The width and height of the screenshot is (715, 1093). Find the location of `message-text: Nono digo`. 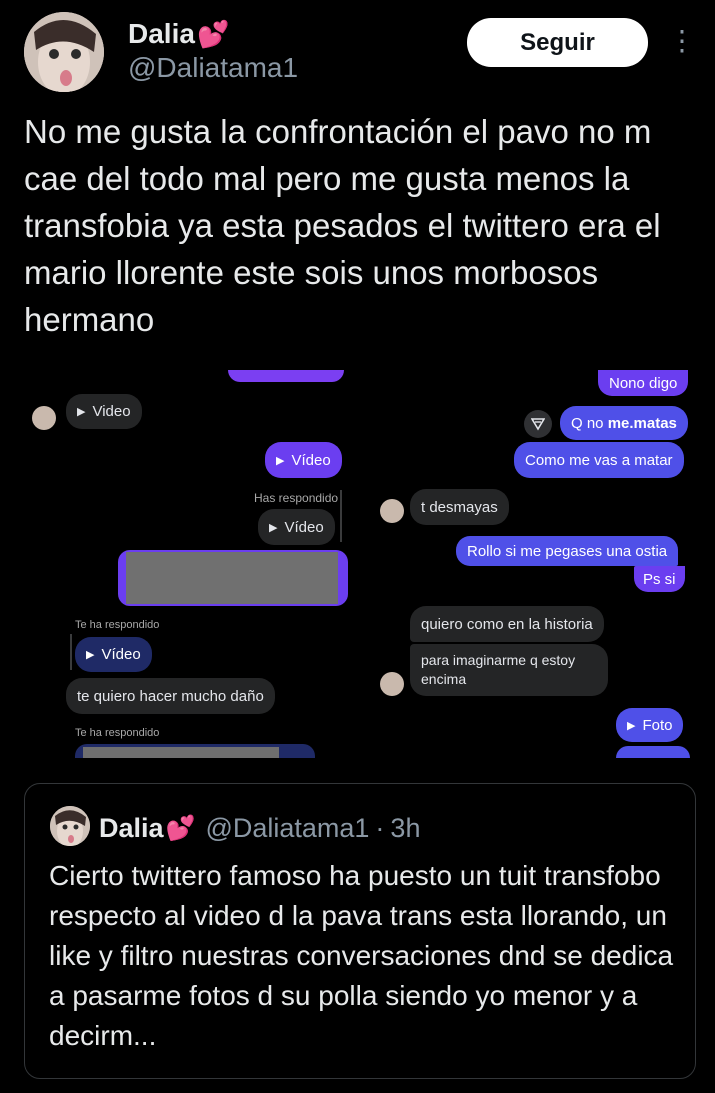

message-text: Nono digo is located at coordinates (643, 383).